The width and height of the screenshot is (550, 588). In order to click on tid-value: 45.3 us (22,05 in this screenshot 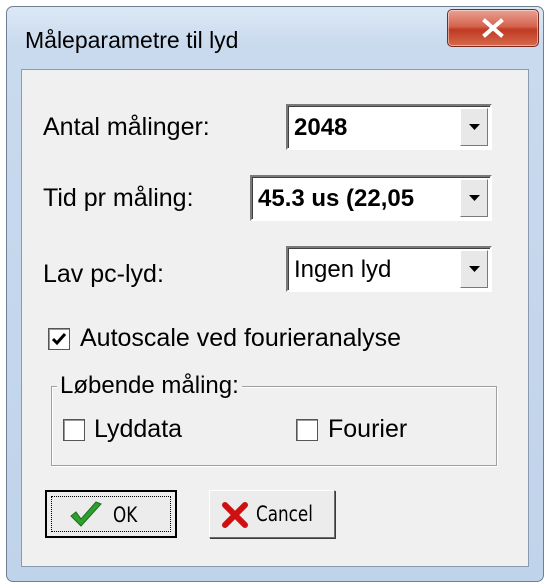, I will do `click(336, 198)`.